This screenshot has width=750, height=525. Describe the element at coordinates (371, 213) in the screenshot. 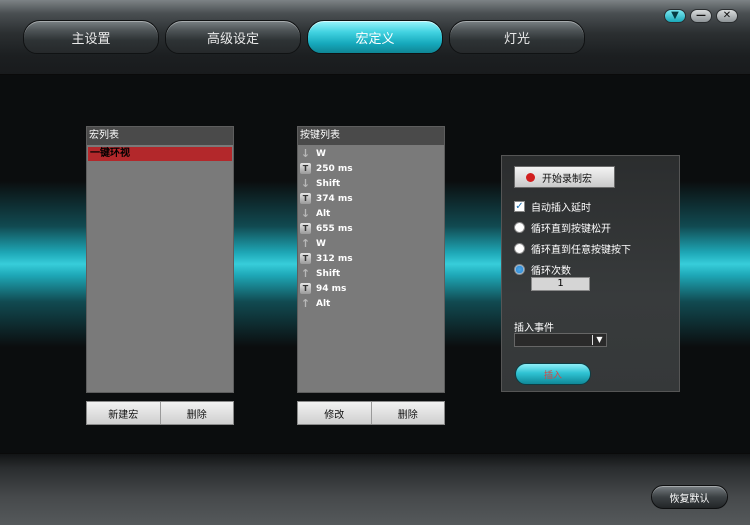

I see `key-list-item: ↓ Alt` at that location.